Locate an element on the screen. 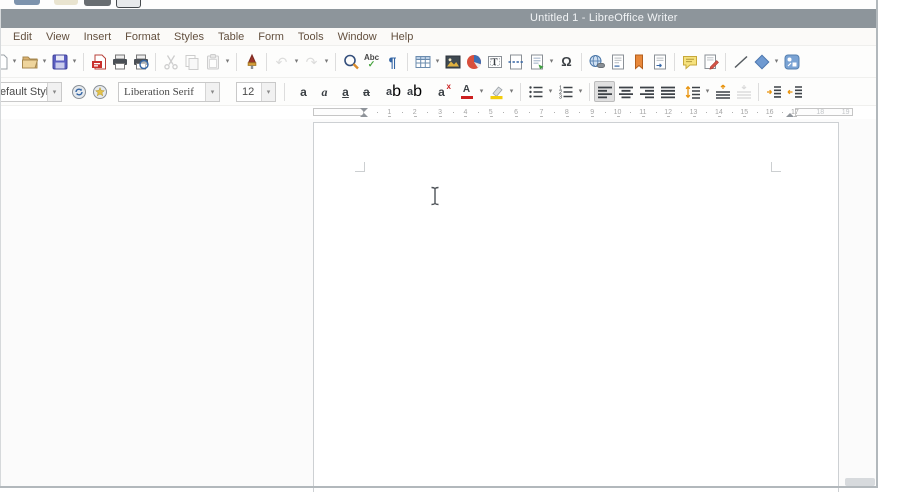  export-pdf-icon is located at coordinates (98, 61).